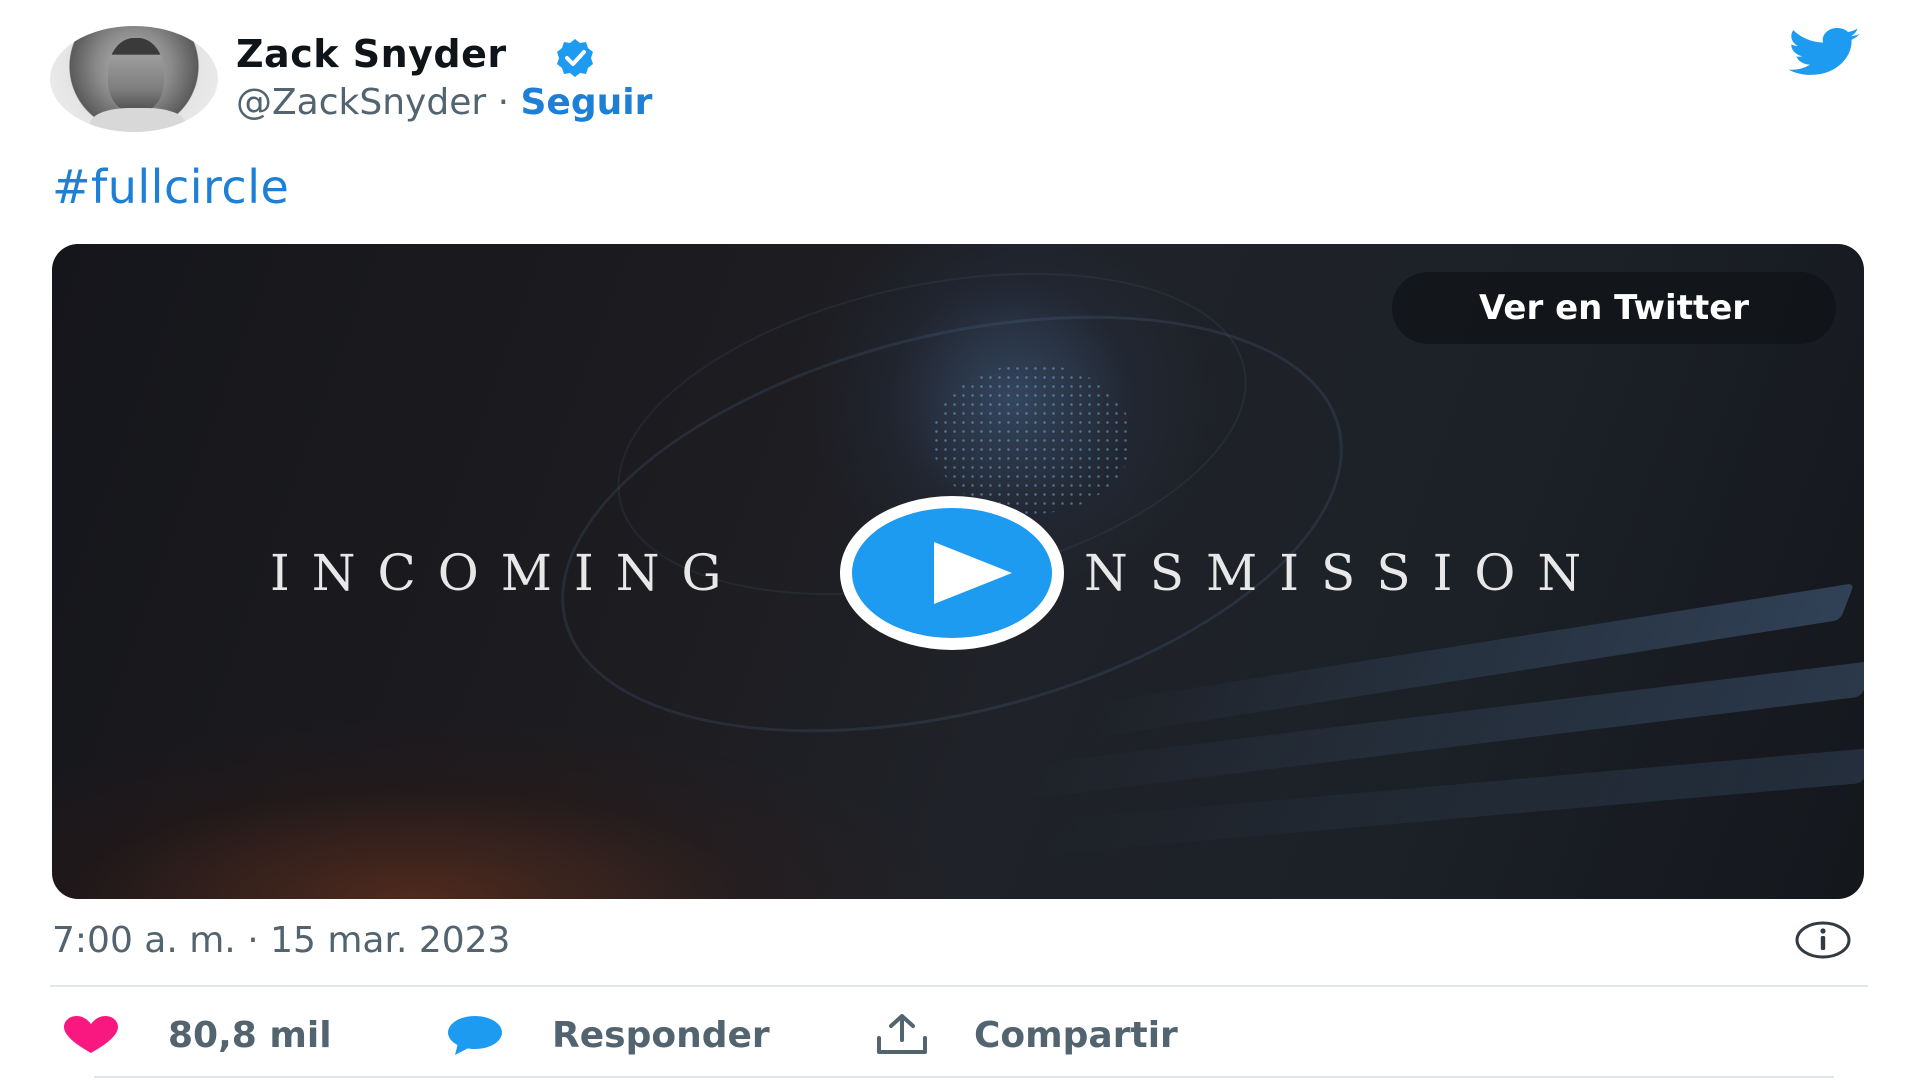 The width and height of the screenshot is (1920, 1080). I want to click on avatar, so click(134, 79).